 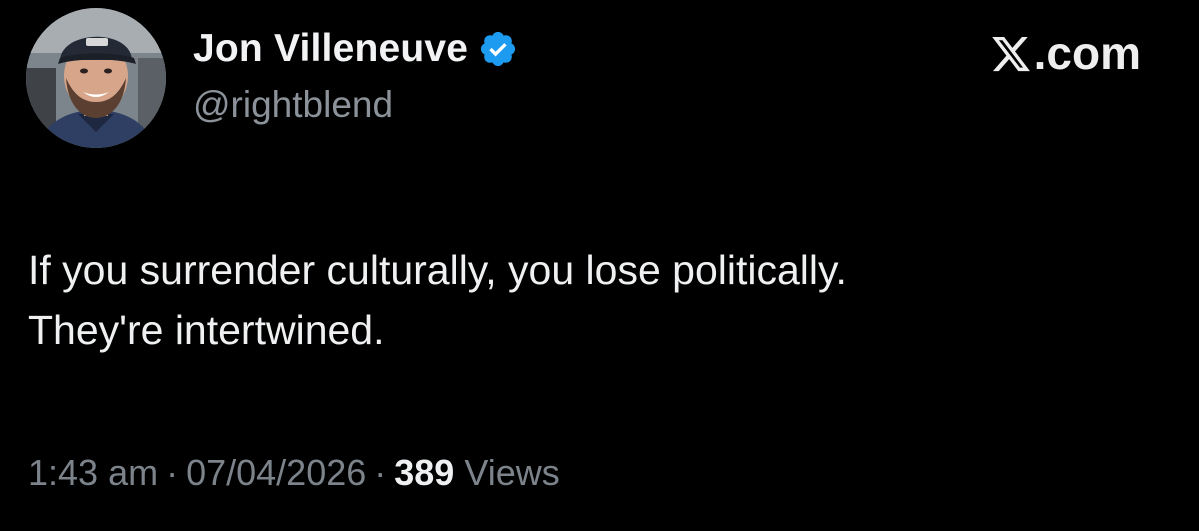 I want to click on brand-watermark: .com, so click(x=1065, y=53).